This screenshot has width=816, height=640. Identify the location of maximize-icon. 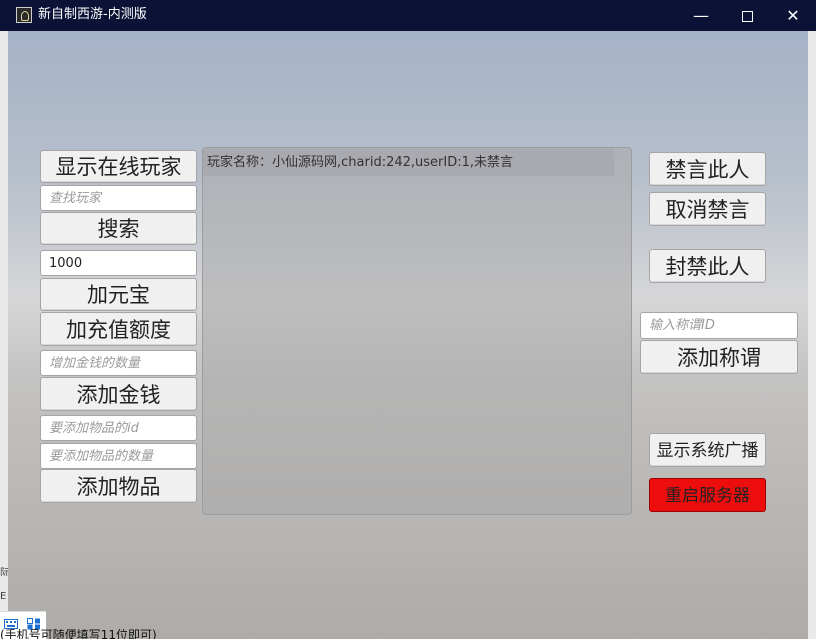
(747, 16).